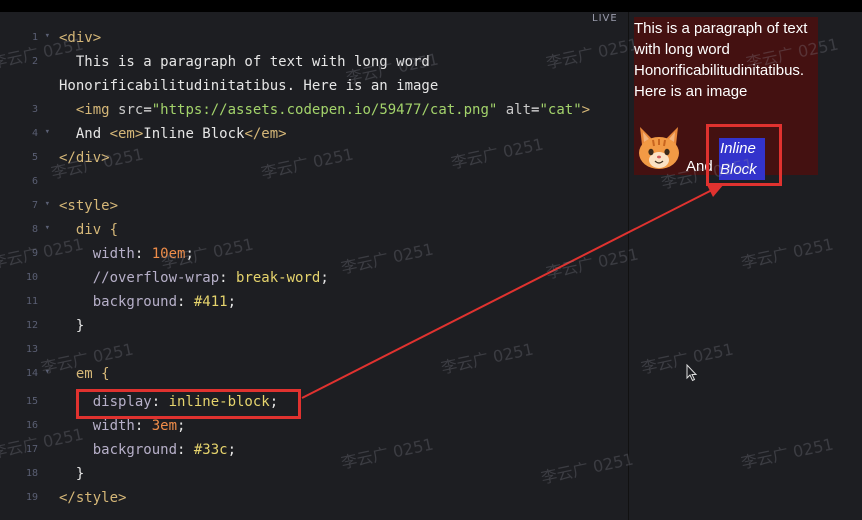 Image resolution: width=862 pixels, height=520 pixels. What do you see at coordinates (23, 158) in the screenshot?
I see `line-number: 5` at bounding box center [23, 158].